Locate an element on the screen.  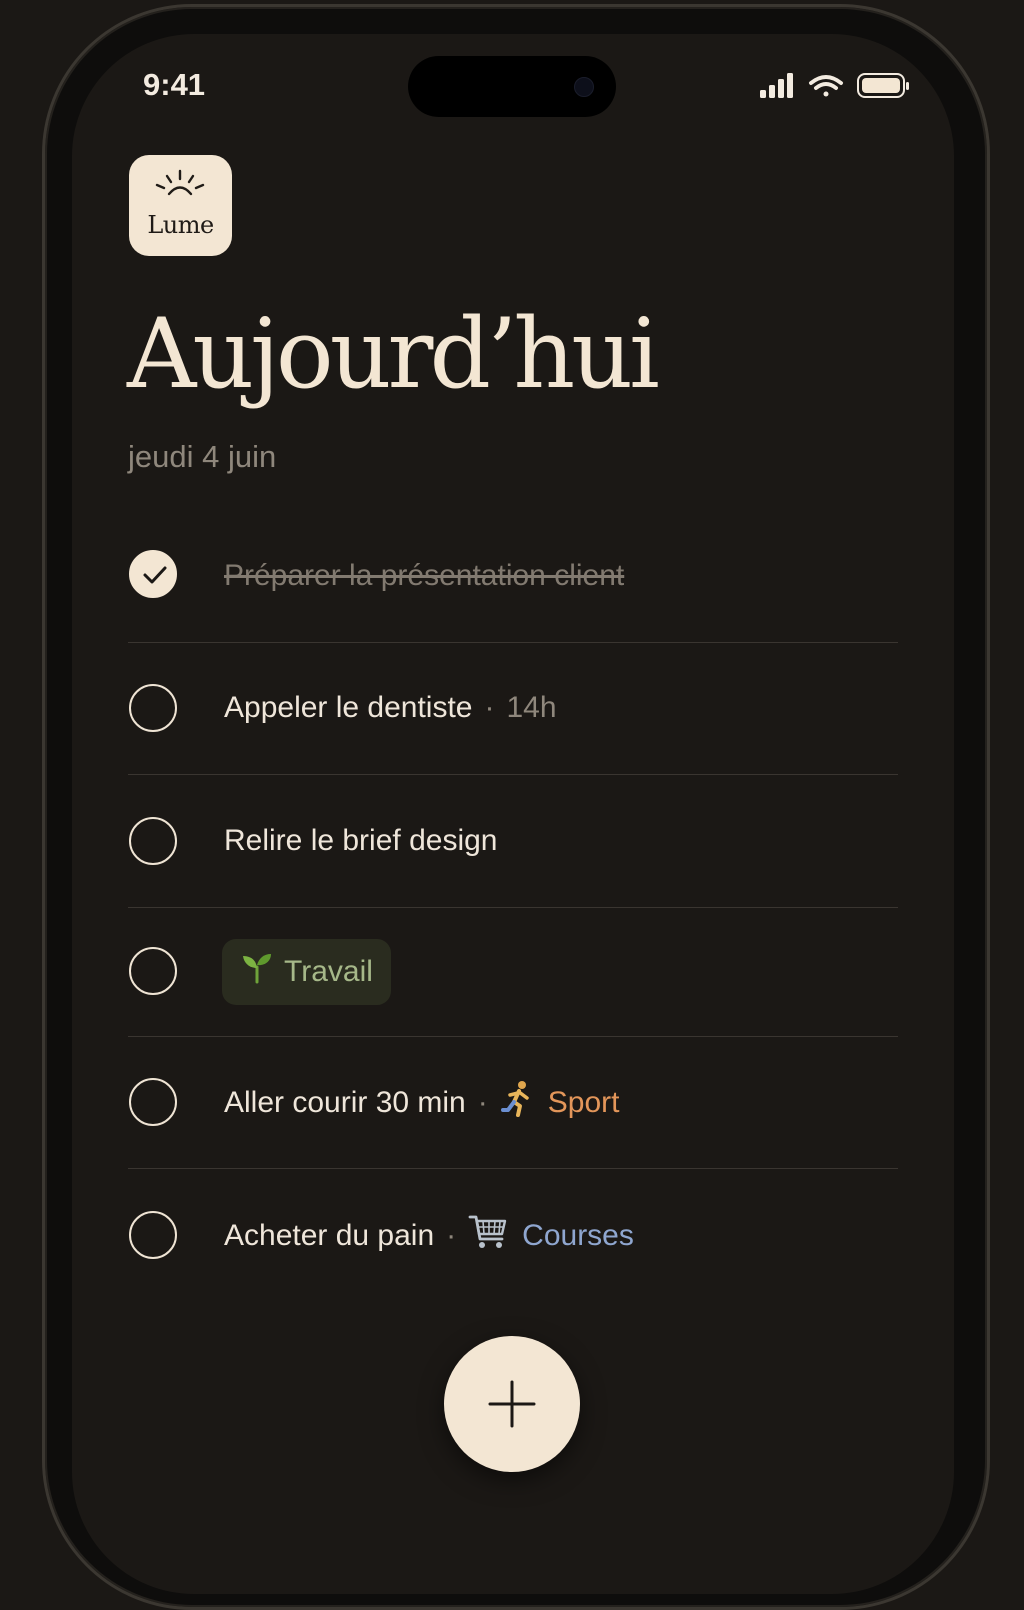
task-title: Relire le brief design is located at coordinates (361, 840).